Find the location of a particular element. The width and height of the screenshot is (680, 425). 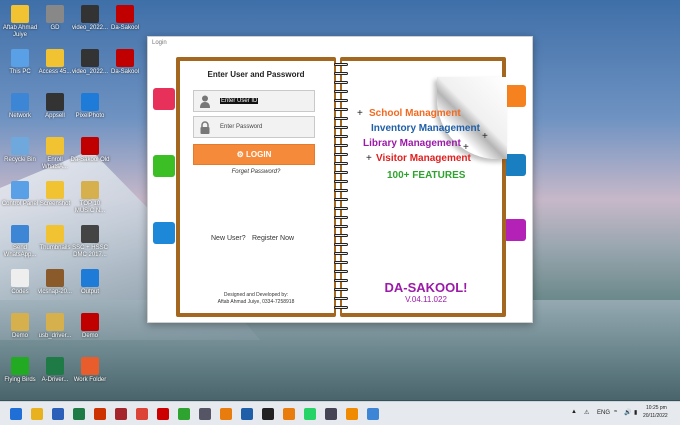

desktop-icon: Work Folder is located at coordinates (90, 370).